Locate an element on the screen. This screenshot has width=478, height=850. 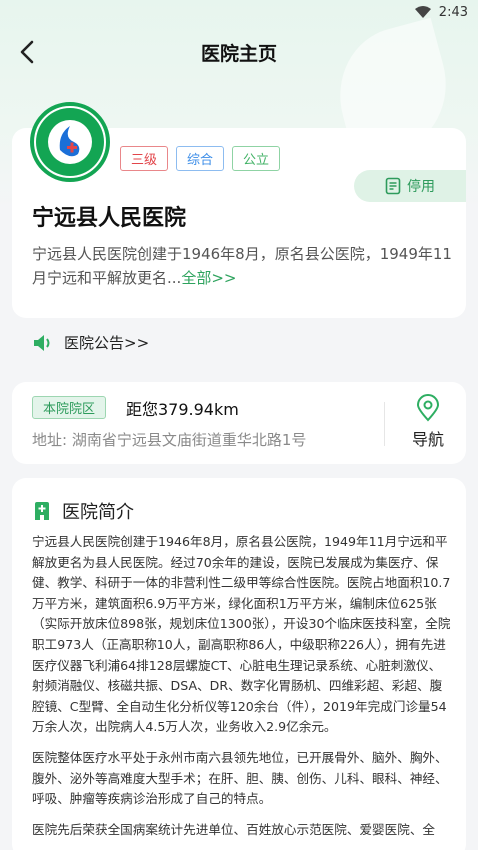
navigation-bar: 医院主页 is located at coordinates (239, 52).